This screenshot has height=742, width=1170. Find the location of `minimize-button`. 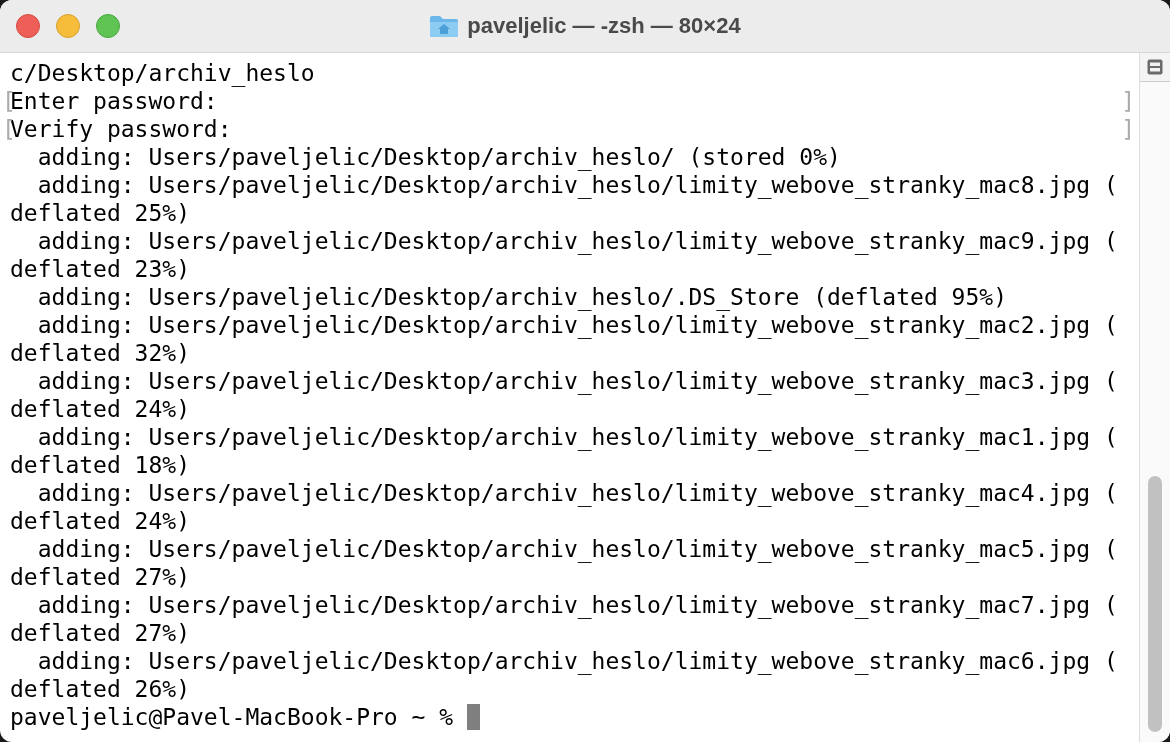

minimize-button is located at coordinates (68, 26).